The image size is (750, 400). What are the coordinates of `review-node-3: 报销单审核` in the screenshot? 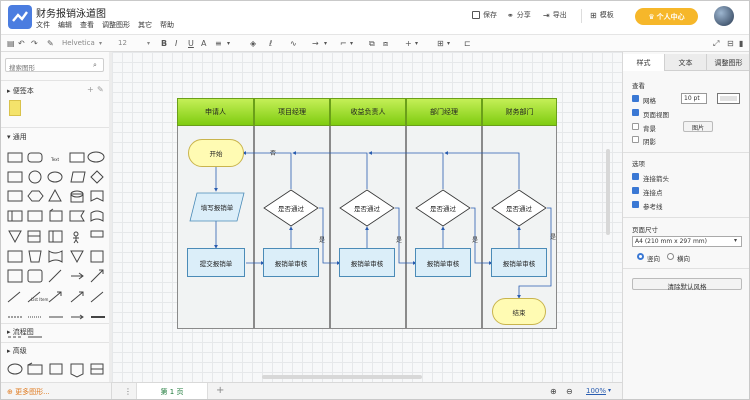 It's located at (443, 262).